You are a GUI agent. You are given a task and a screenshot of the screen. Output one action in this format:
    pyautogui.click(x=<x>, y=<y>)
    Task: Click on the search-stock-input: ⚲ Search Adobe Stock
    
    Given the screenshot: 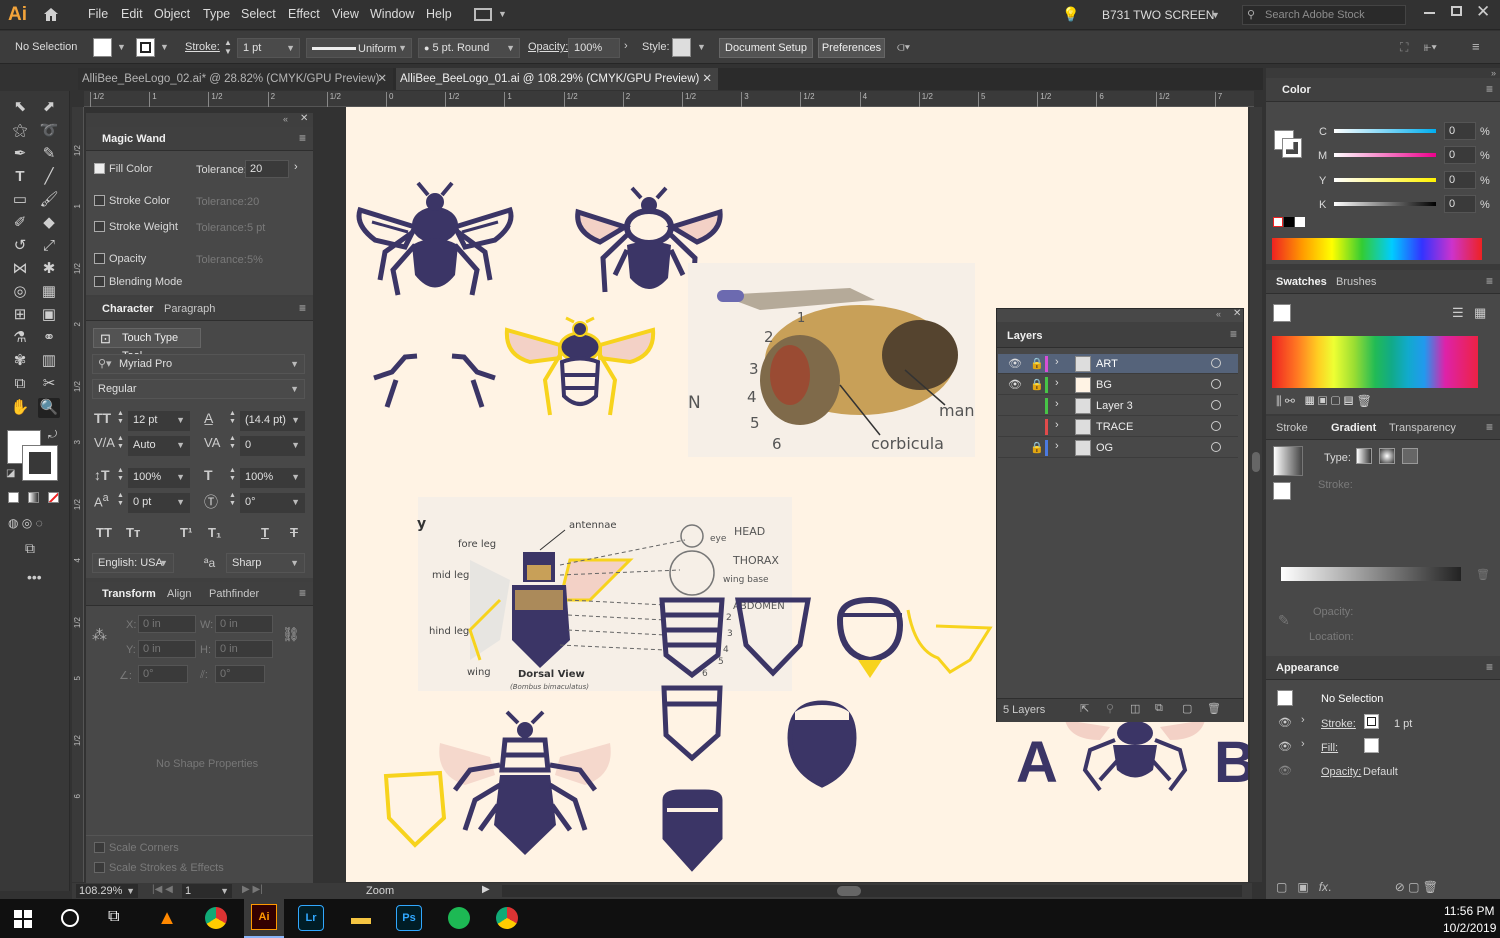 What is the action you would take?
    pyautogui.click(x=1324, y=15)
    